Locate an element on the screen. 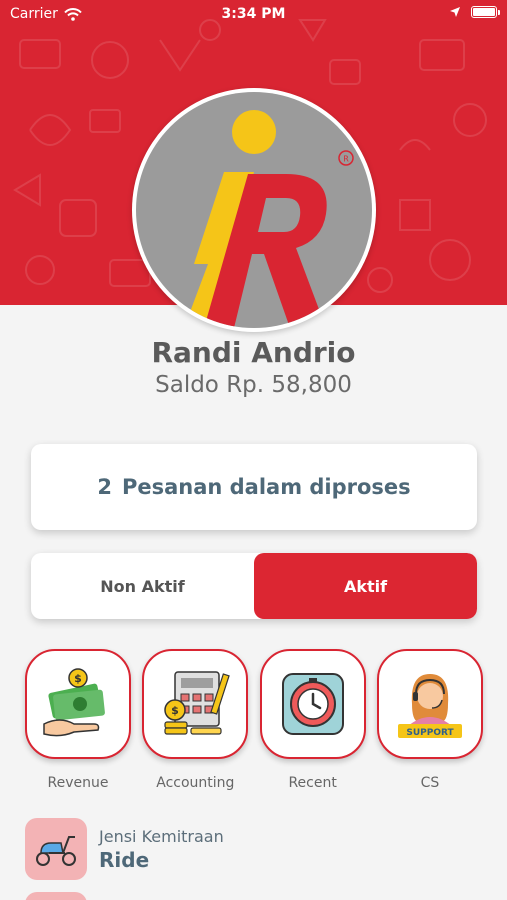  support-badge-text: SUPPORT is located at coordinates (430, 733).